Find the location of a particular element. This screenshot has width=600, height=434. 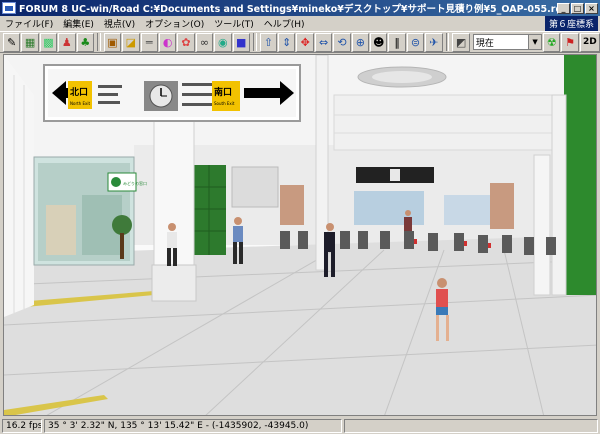

model-icon: ▣ is located at coordinates (112, 42).